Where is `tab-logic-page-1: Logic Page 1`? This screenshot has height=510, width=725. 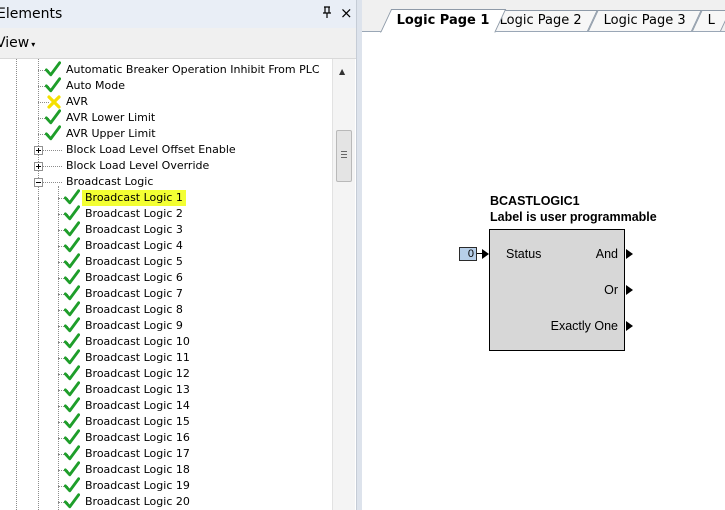 tab-logic-page-1: Logic Page 1 is located at coordinates (443, 21).